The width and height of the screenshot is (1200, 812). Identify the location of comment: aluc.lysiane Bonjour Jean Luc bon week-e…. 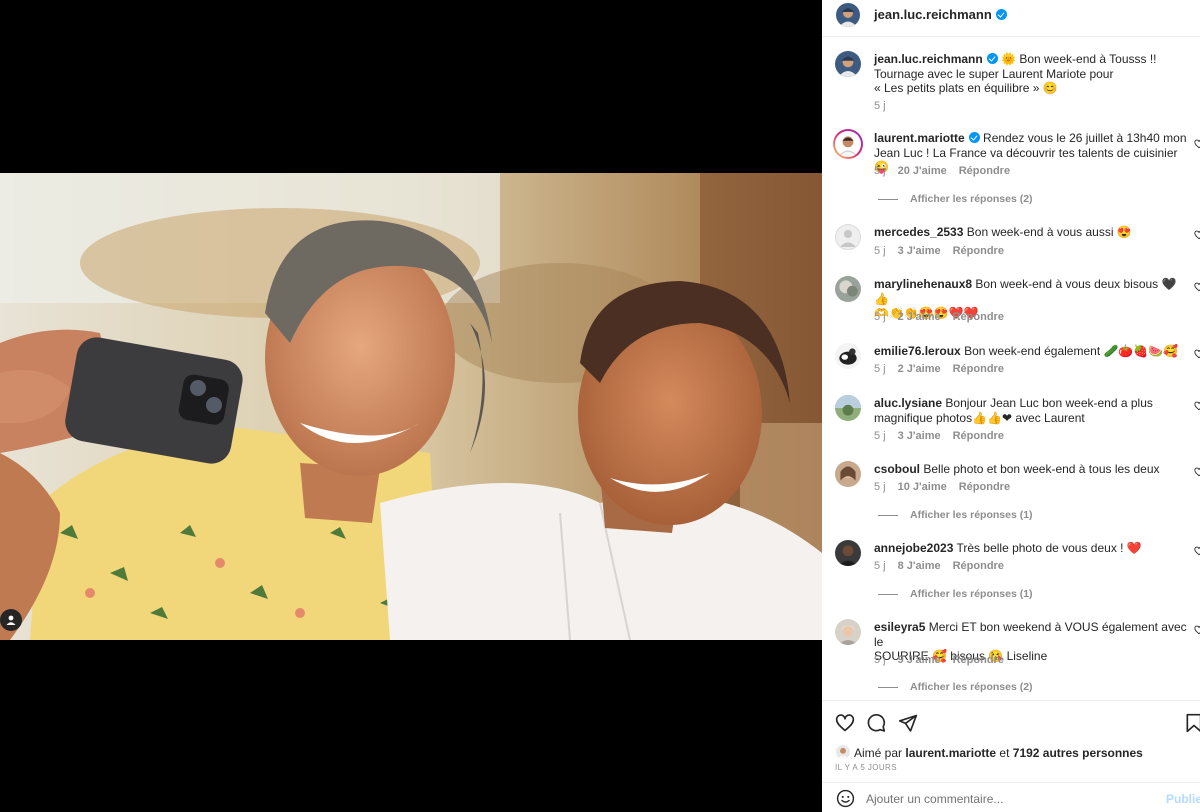
(1011, 419).